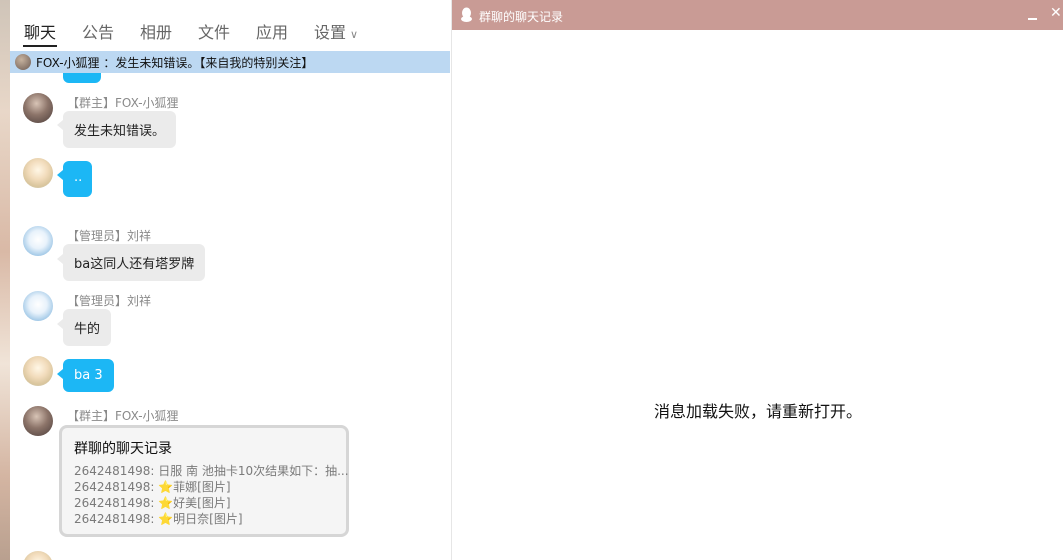 The height and width of the screenshot is (560, 1063). What do you see at coordinates (123, 449) in the screenshot?
I see `forward-card-title: 群聊的聊天记录` at bounding box center [123, 449].